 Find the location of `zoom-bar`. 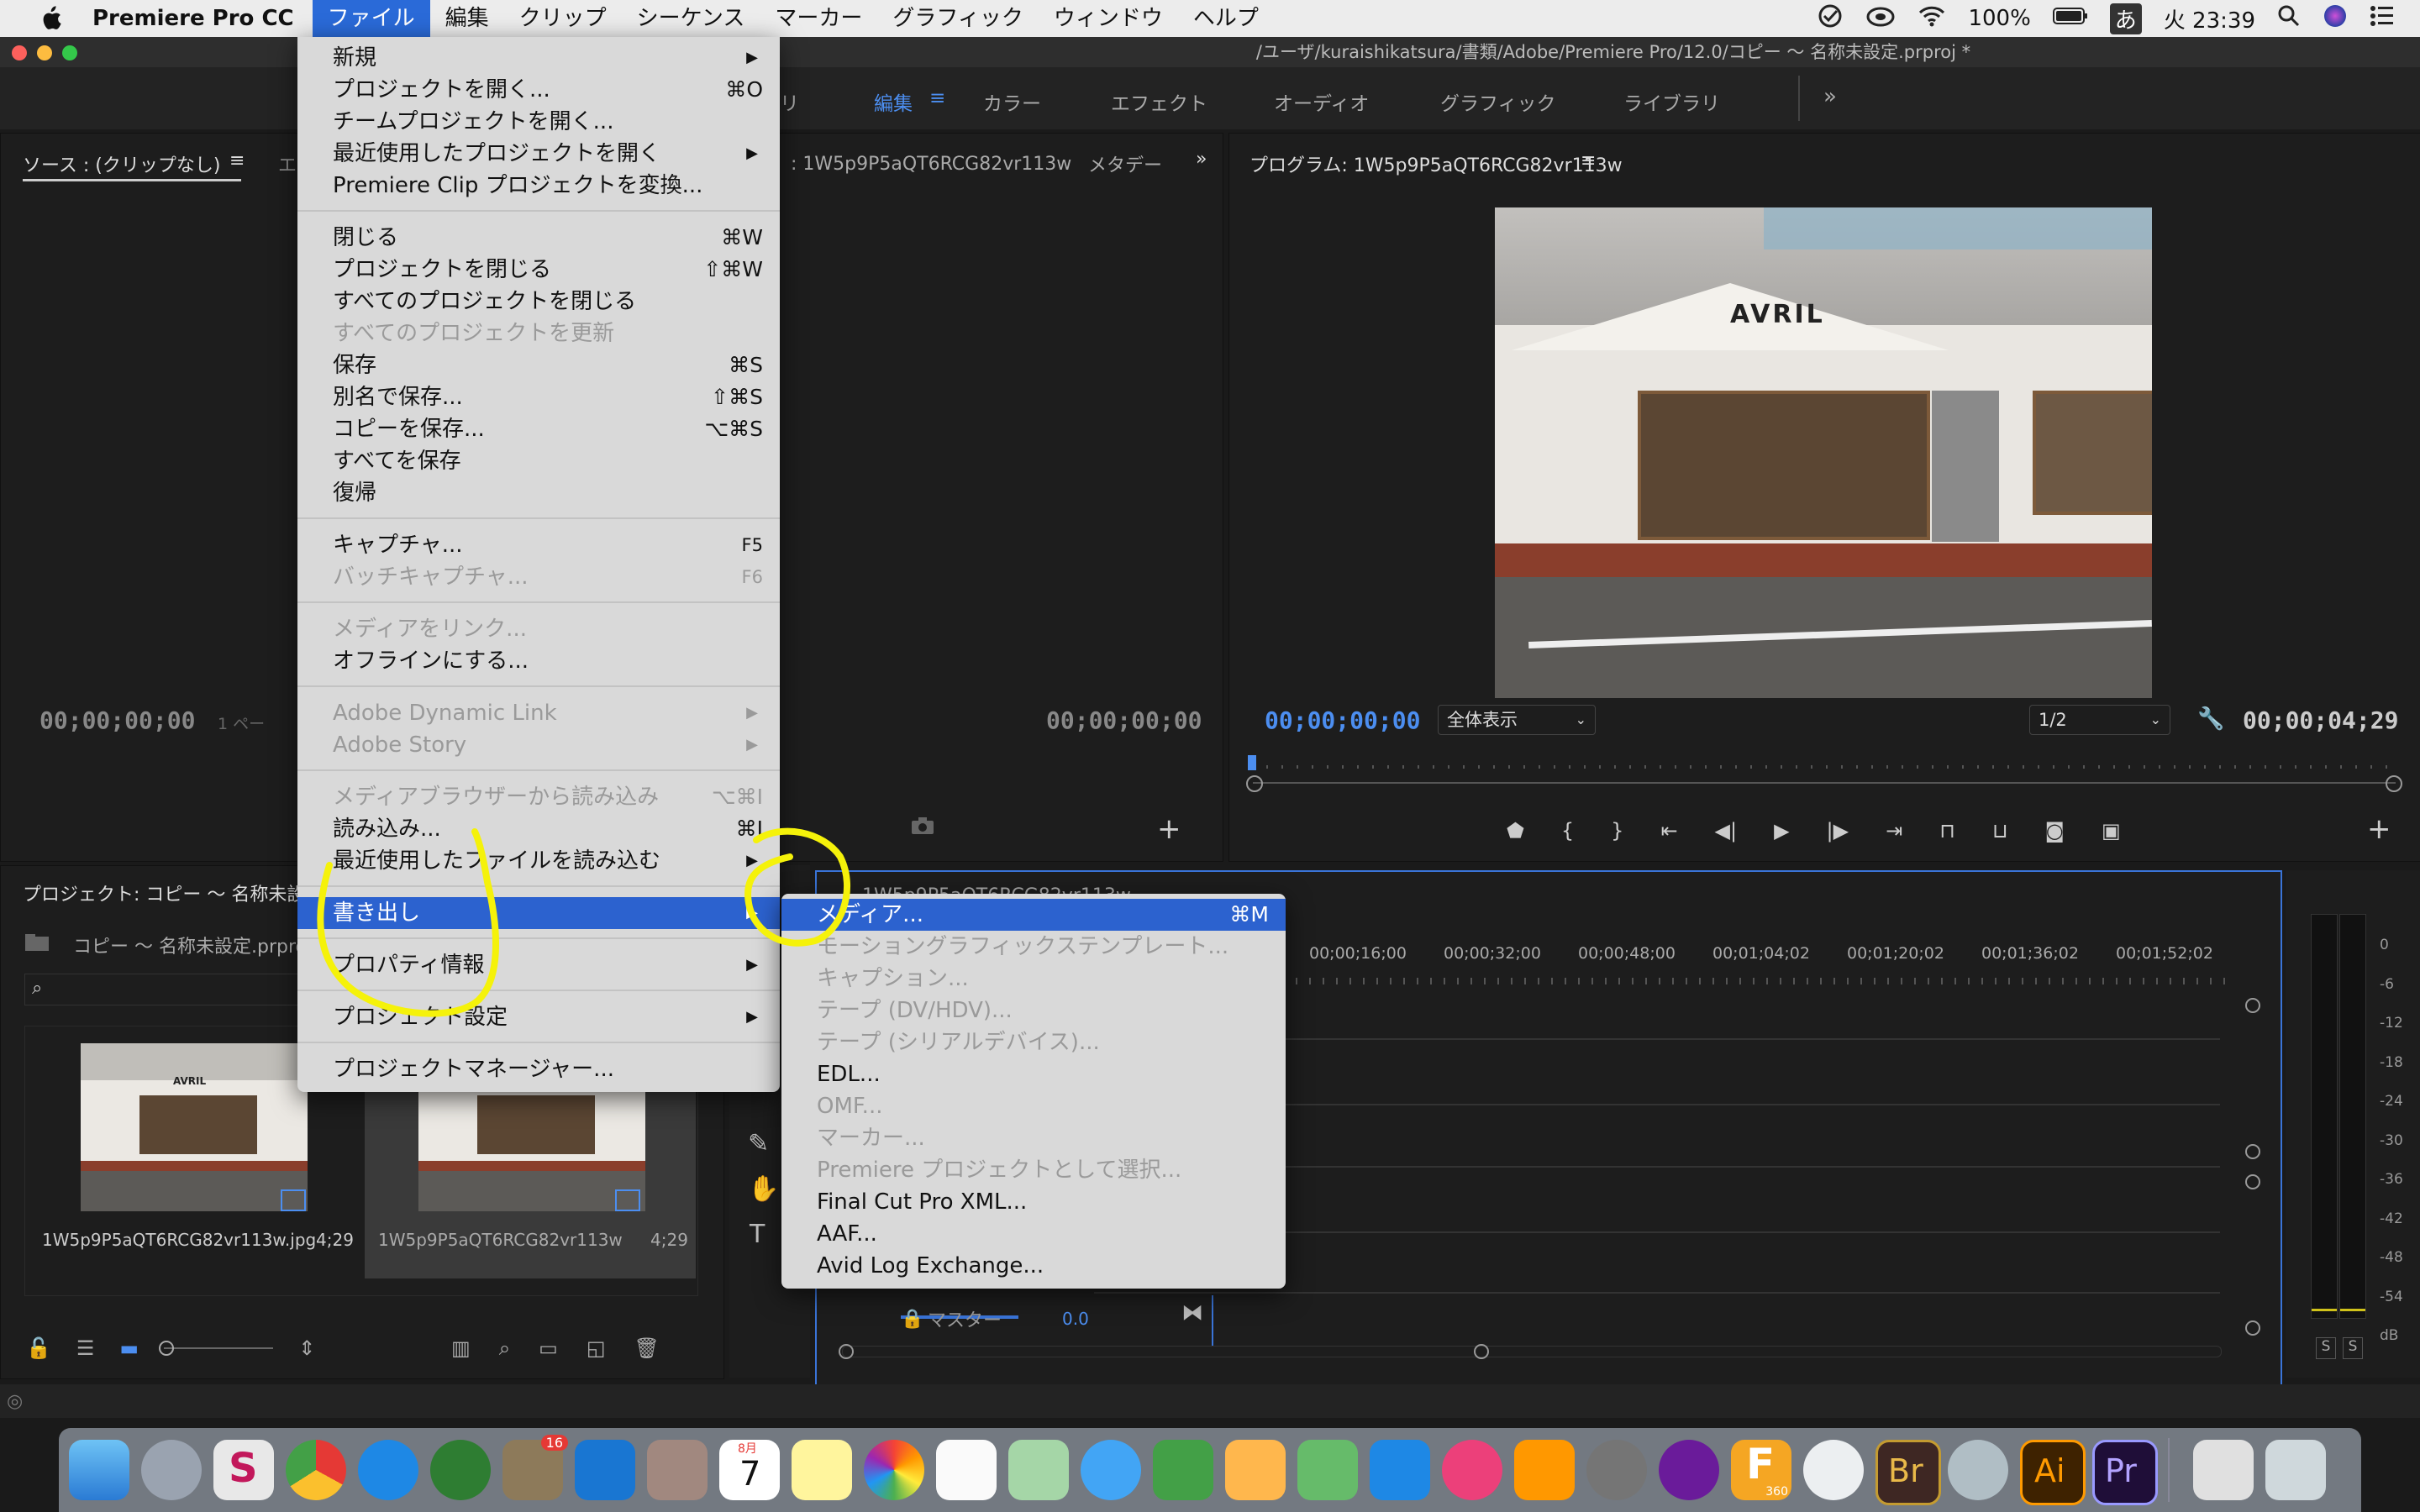

zoom-bar is located at coordinates (1824, 783).